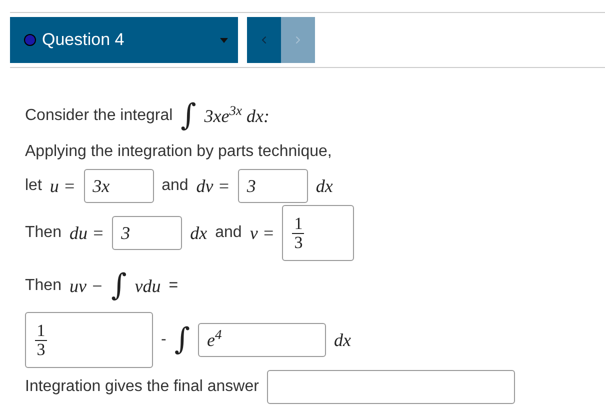 This screenshot has height=416, width=605. What do you see at coordinates (213, 186) in the screenshot?
I see `math-expression: dv =` at bounding box center [213, 186].